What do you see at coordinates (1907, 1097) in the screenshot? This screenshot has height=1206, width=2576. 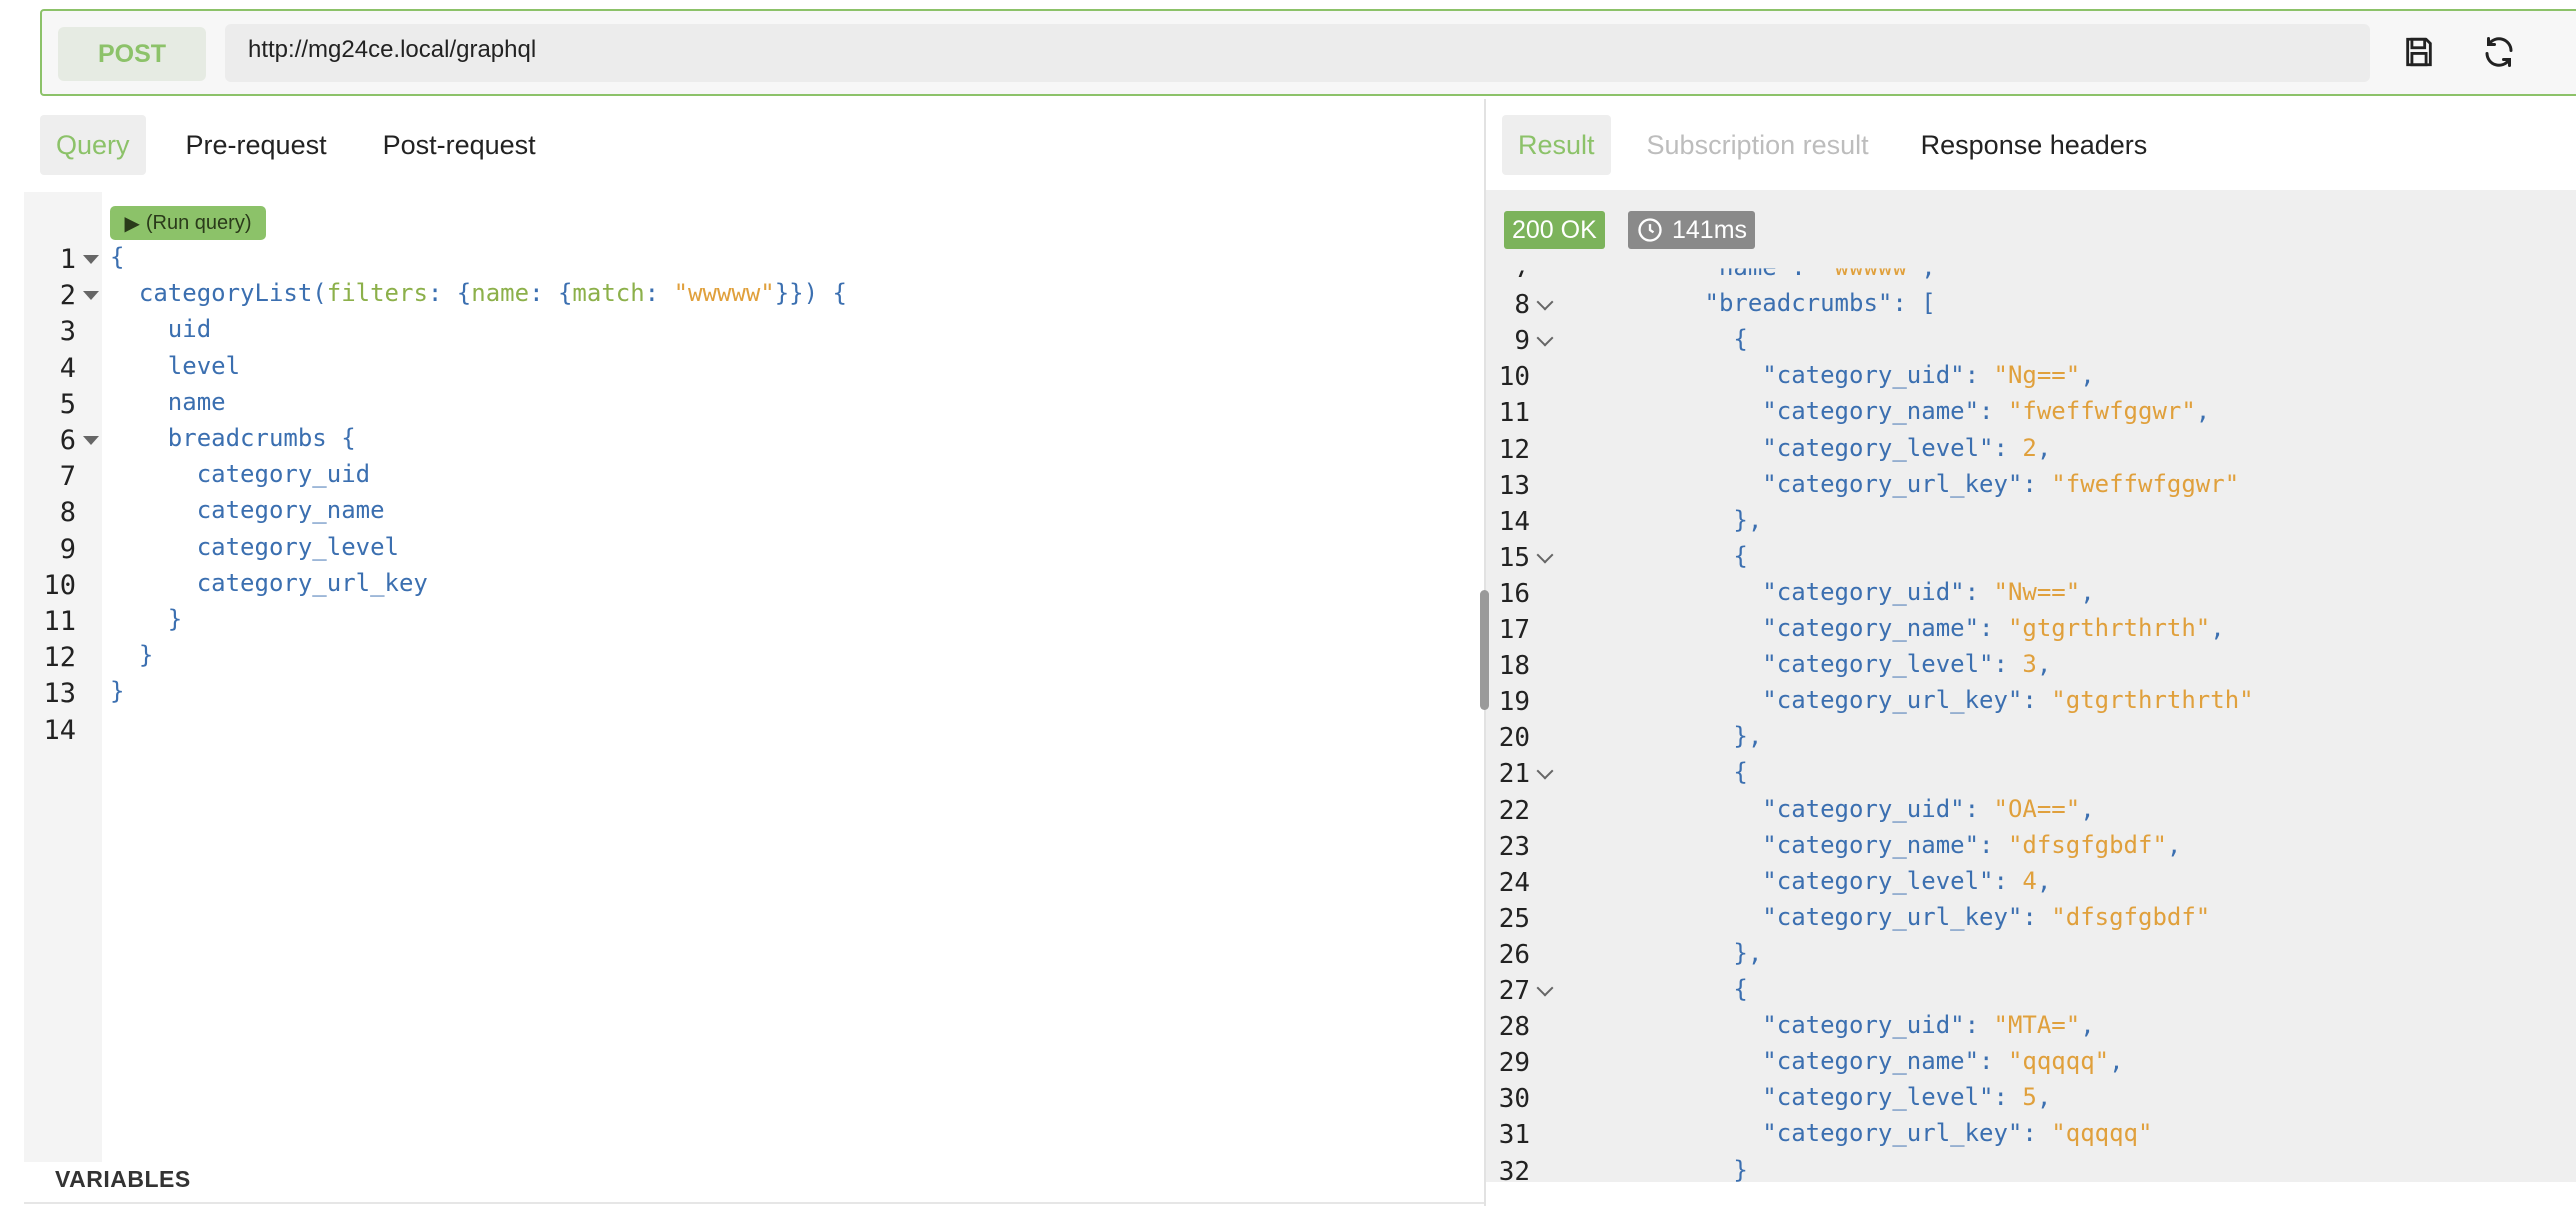 I see `result-line: "category_level": 5,` at bounding box center [1907, 1097].